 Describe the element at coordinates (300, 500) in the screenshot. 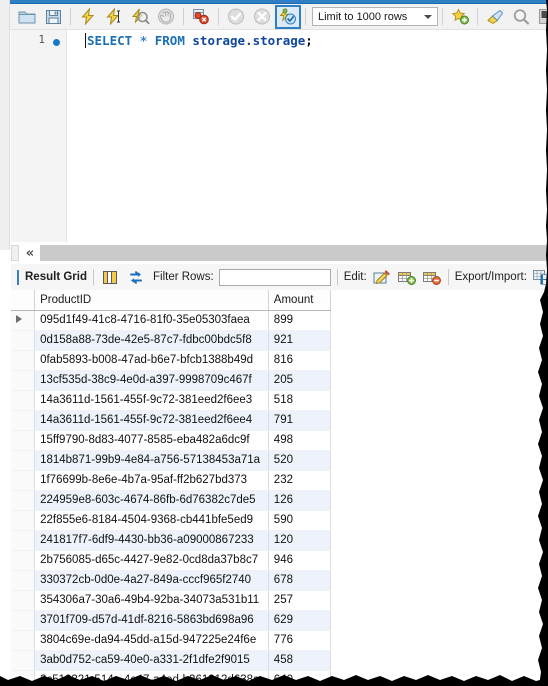

I see `cell-amount: 126` at that location.